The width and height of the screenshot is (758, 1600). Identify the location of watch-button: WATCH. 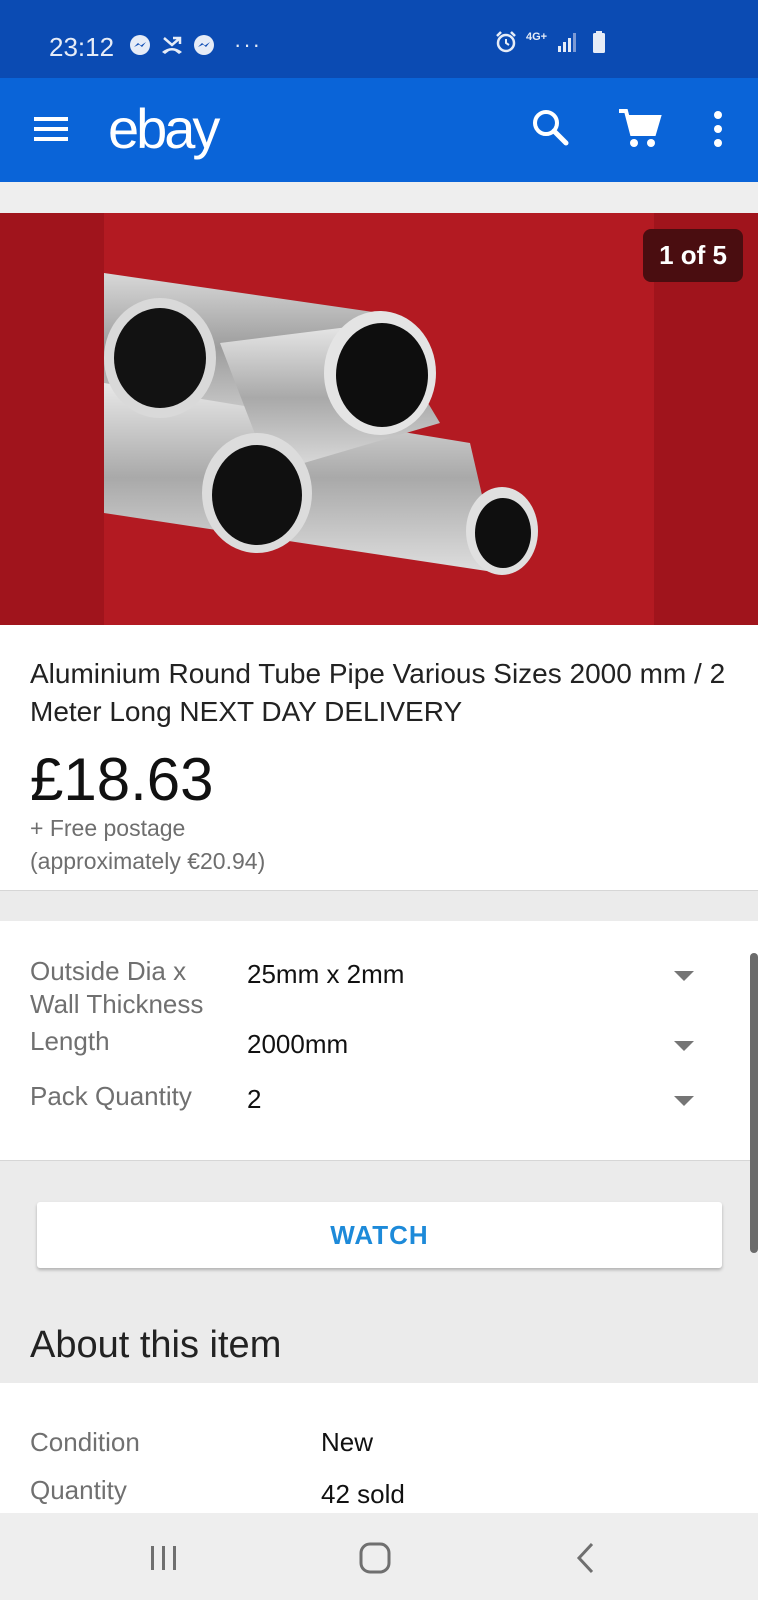
(379, 1235).